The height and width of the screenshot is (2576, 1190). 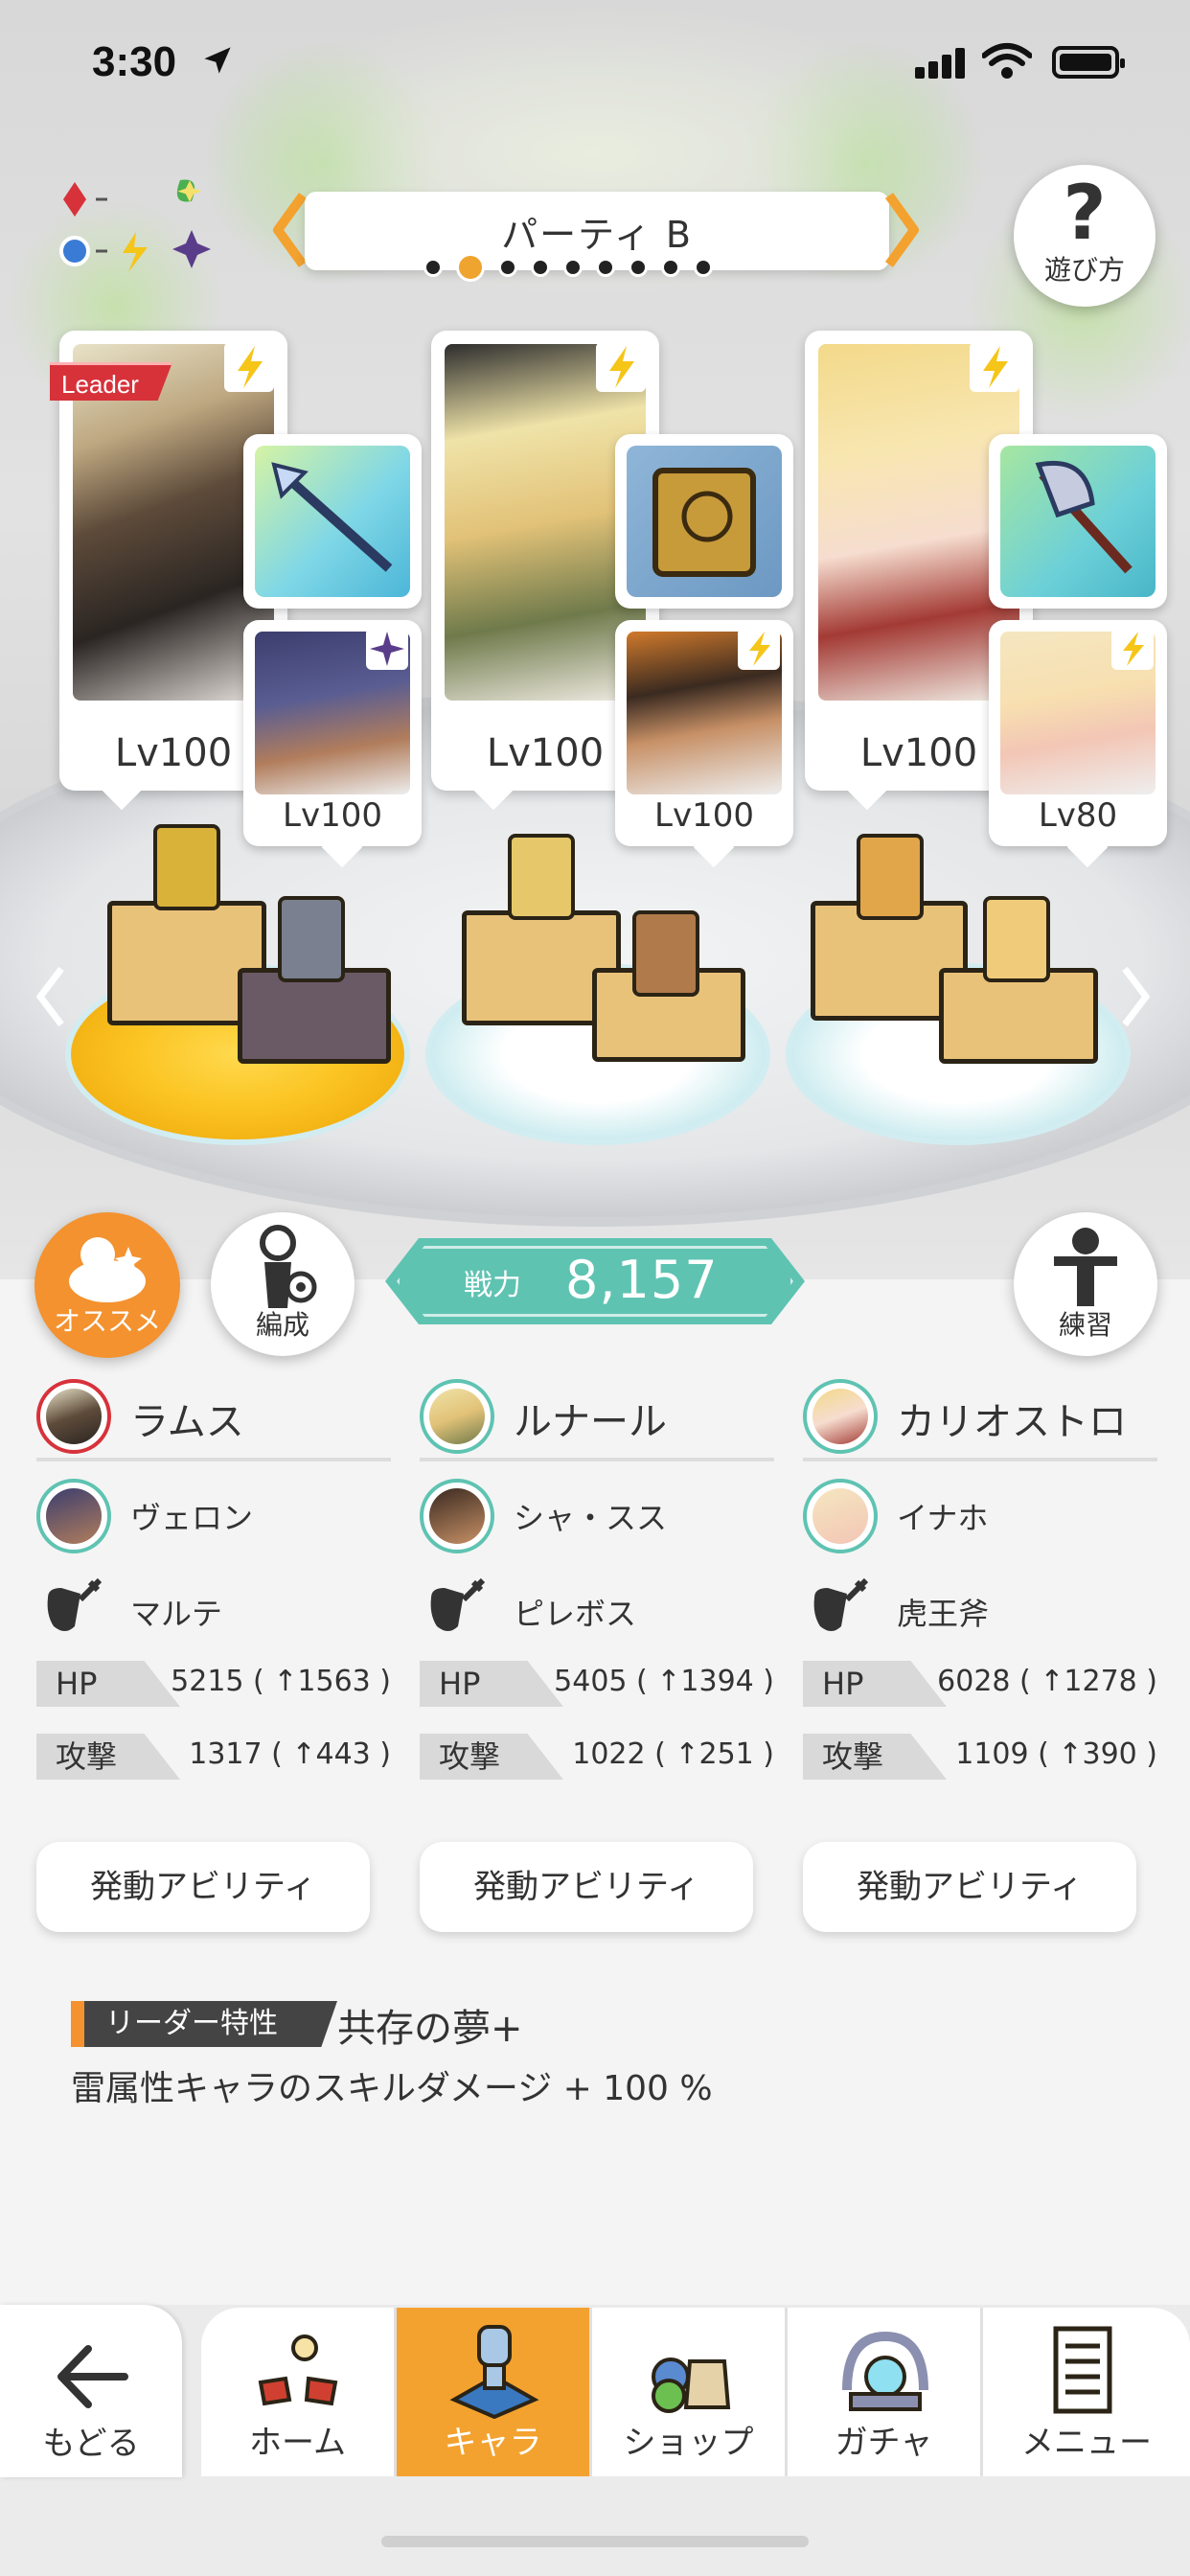 What do you see at coordinates (688, 2443) in the screenshot?
I see `tab-shop-label: ショップ` at bounding box center [688, 2443].